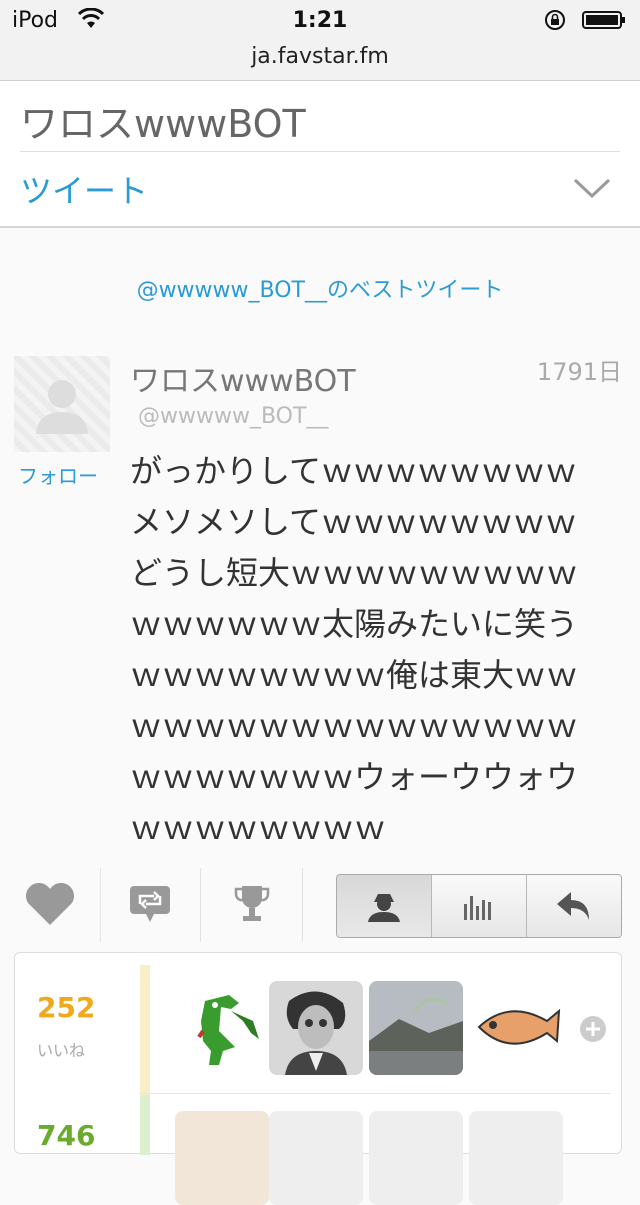  I want to click on retweet-icon, so click(150, 904).